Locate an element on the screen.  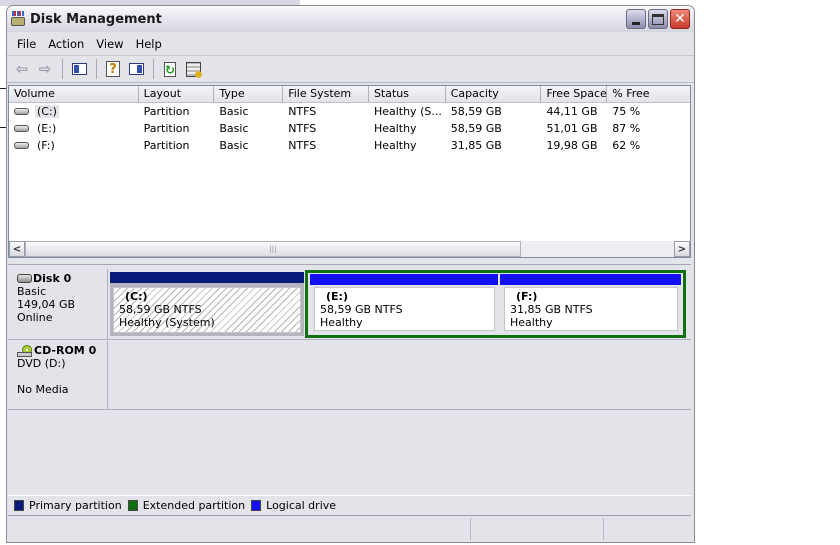
menu-bar: File Action View Help is located at coordinates (350, 44).